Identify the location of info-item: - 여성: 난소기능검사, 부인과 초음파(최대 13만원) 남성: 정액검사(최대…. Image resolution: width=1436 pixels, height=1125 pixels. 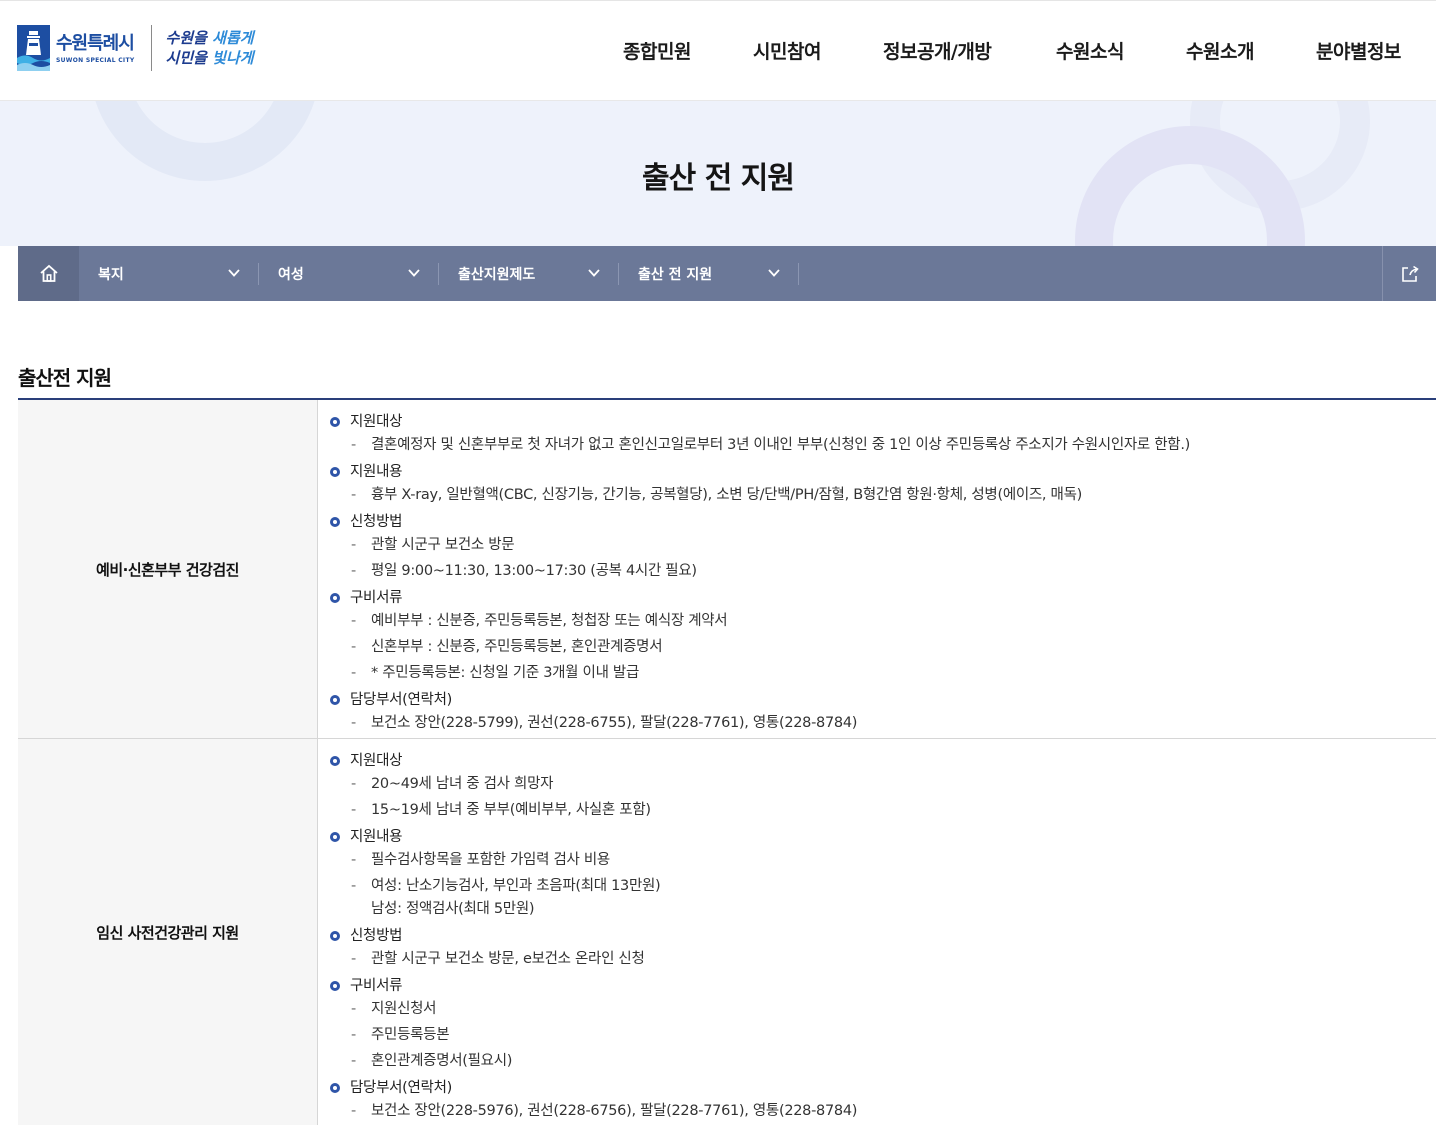
(882, 898).